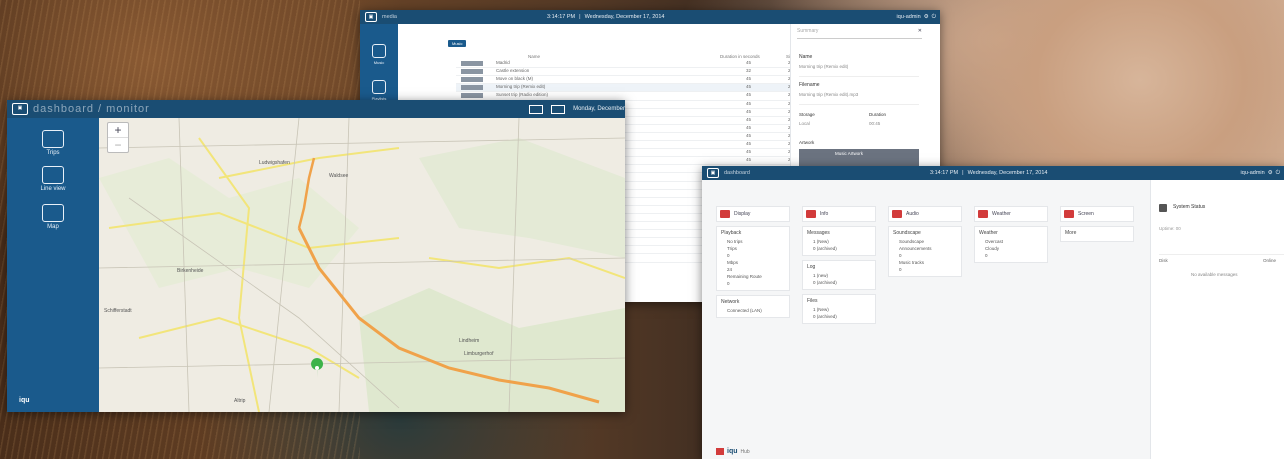  Describe the element at coordinates (875, 123) in the screenshot. I see `detail-duration-value: 00:45` at that location.